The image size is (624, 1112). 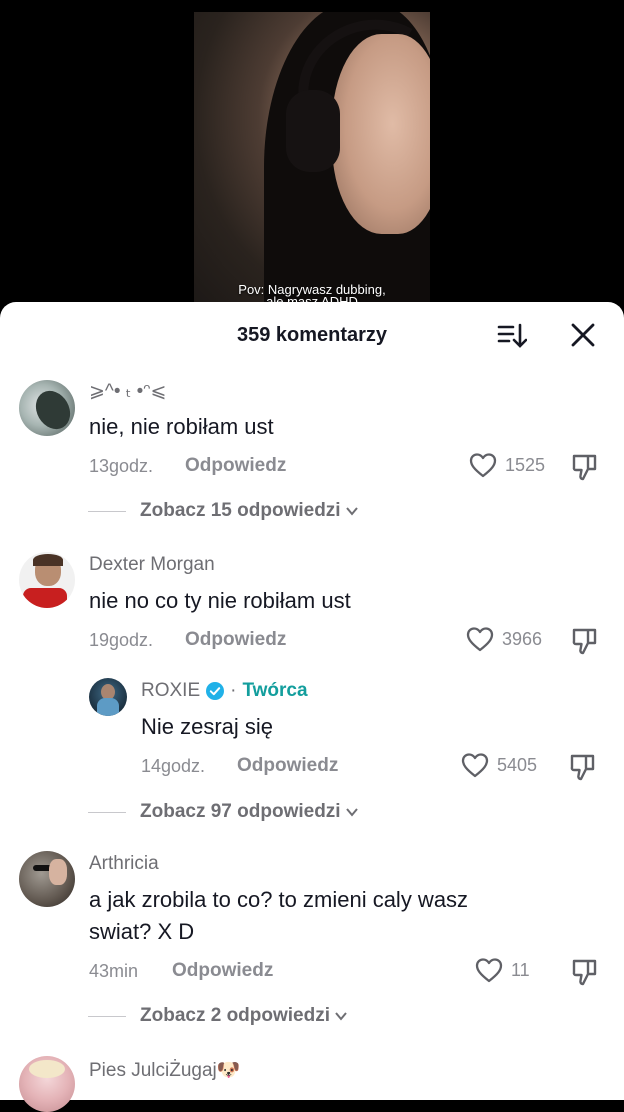 I want to click on reply-text: Nie zesraj się, so click(x=207, y=726).